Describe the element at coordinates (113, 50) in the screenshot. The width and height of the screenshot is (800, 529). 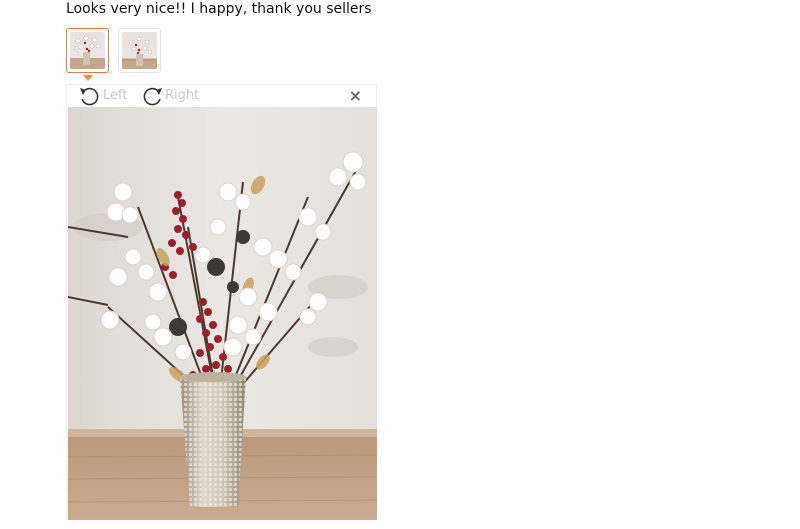
I see `thumbnail-strip` at that location.